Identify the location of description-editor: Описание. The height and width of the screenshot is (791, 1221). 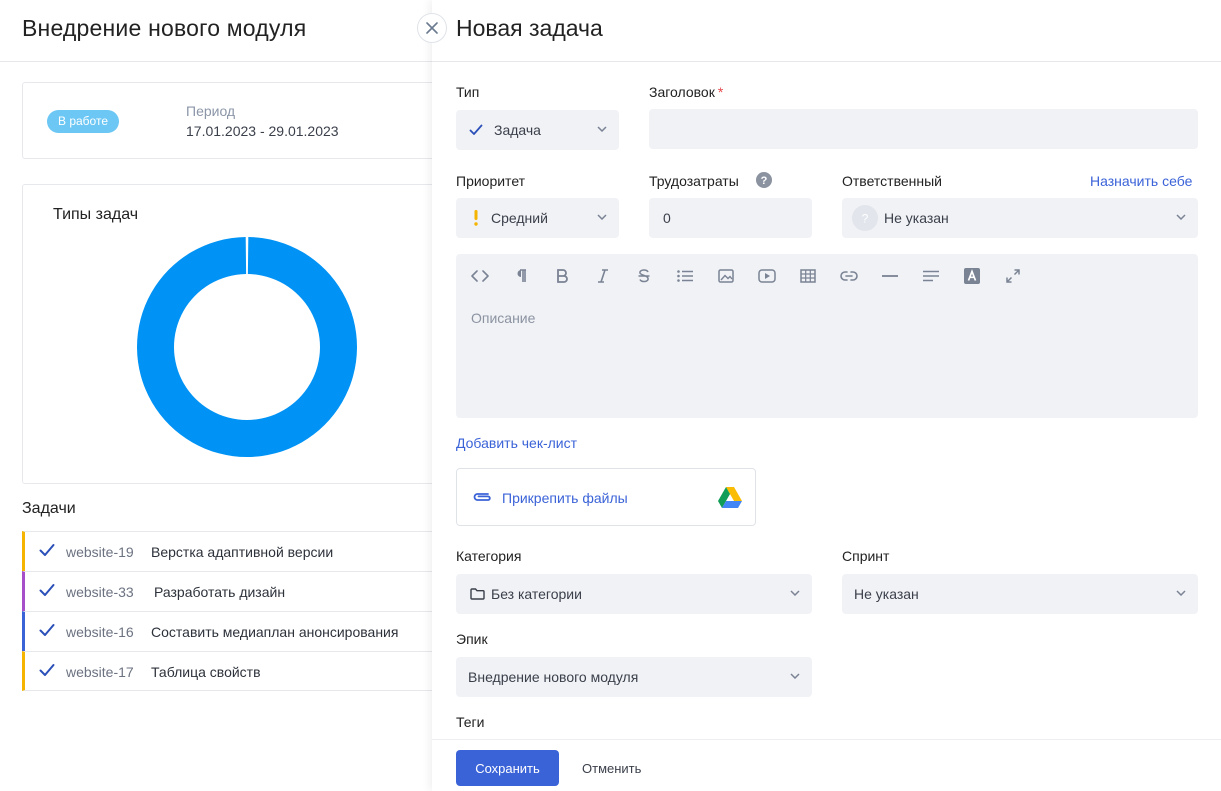
(827, 336).